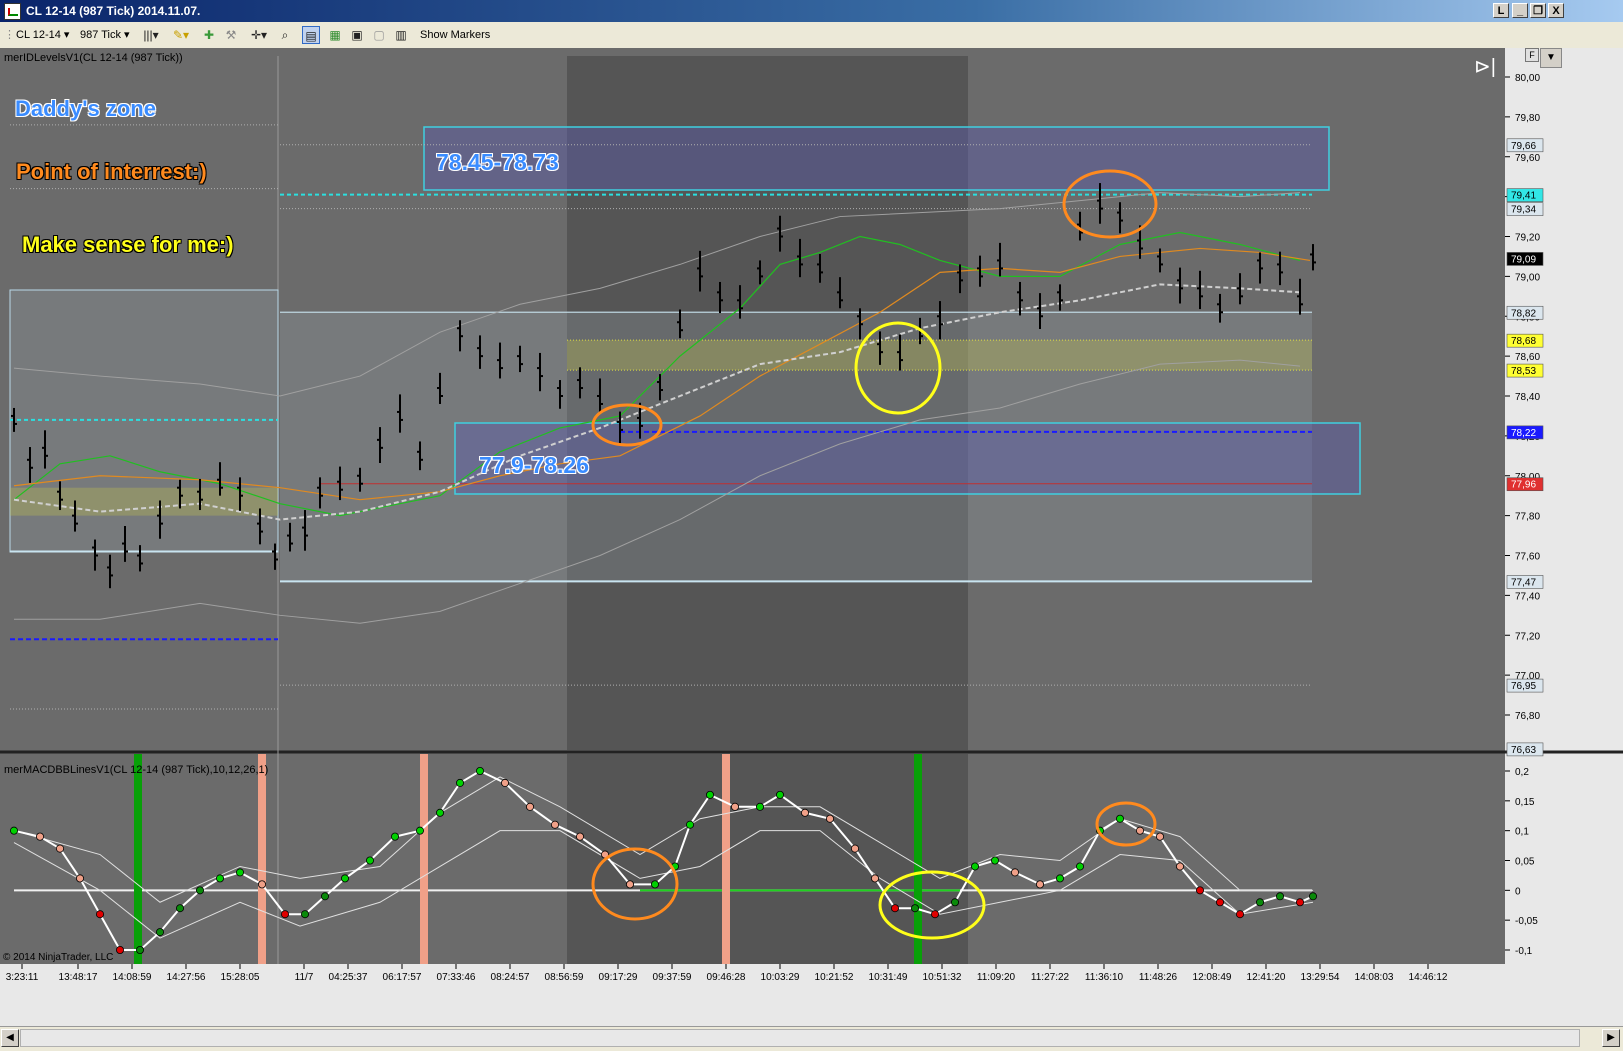 The width and height of the screenshot is (1623, 1051). I want to click on price-axis-label: 79,60, so click(1527, 158).